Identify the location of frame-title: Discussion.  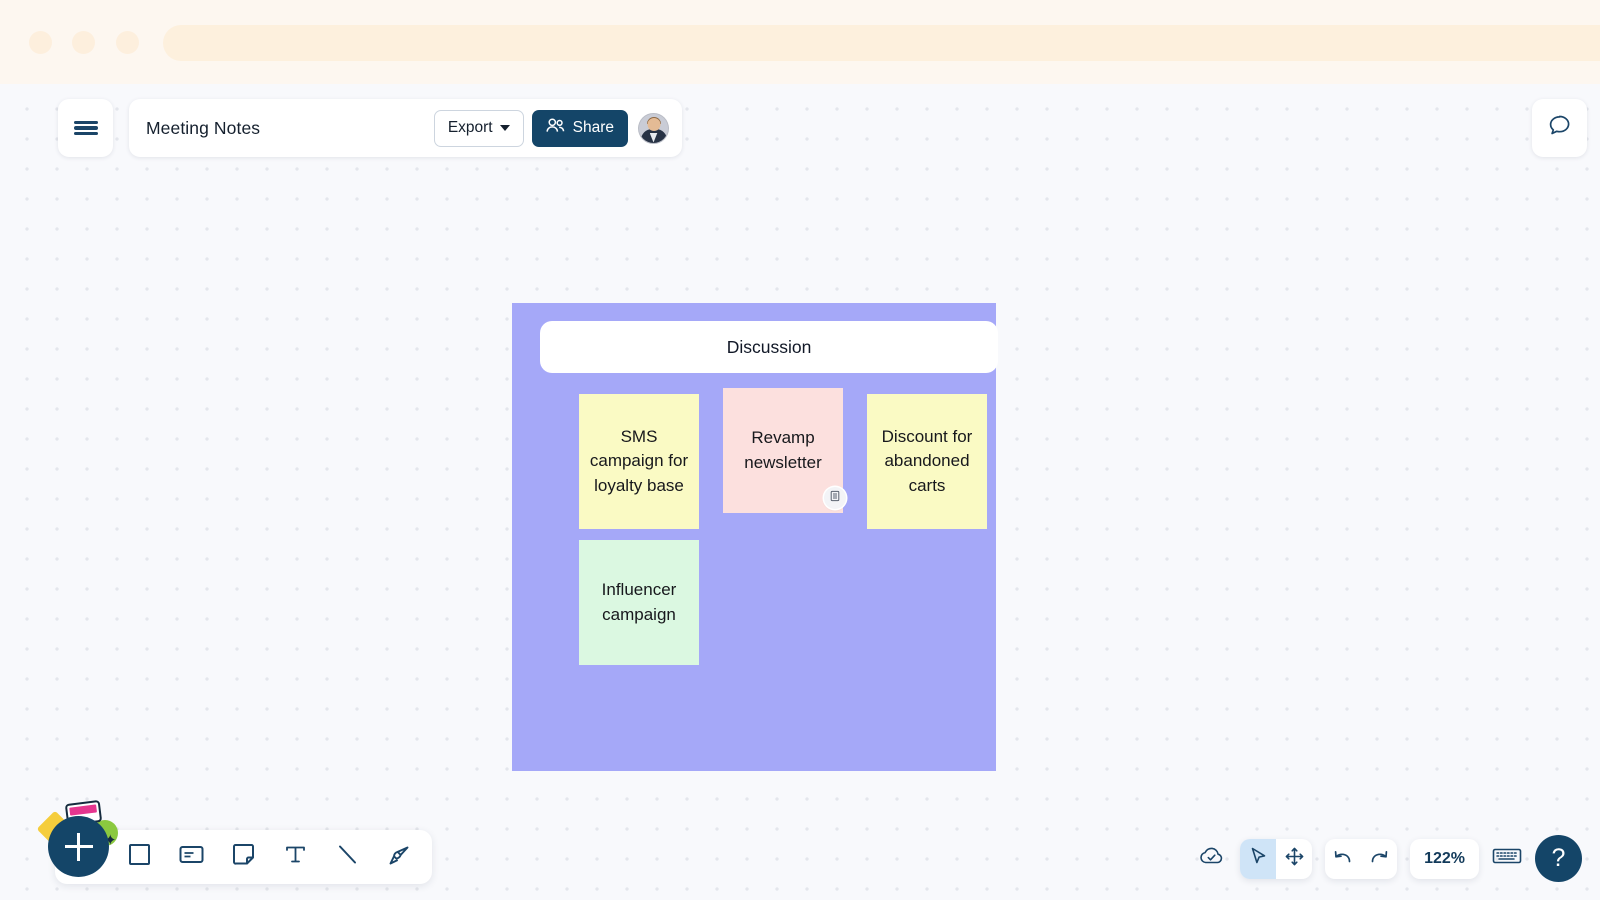
(769, 347).